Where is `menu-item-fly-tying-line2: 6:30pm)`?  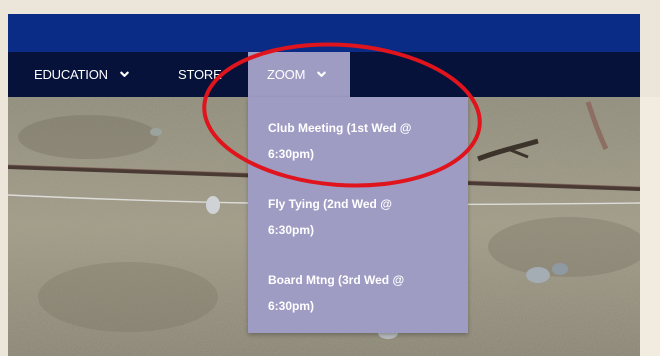
menu-item-fly-tying-line2: 6:30pm) is located at coordinates (291, 230).